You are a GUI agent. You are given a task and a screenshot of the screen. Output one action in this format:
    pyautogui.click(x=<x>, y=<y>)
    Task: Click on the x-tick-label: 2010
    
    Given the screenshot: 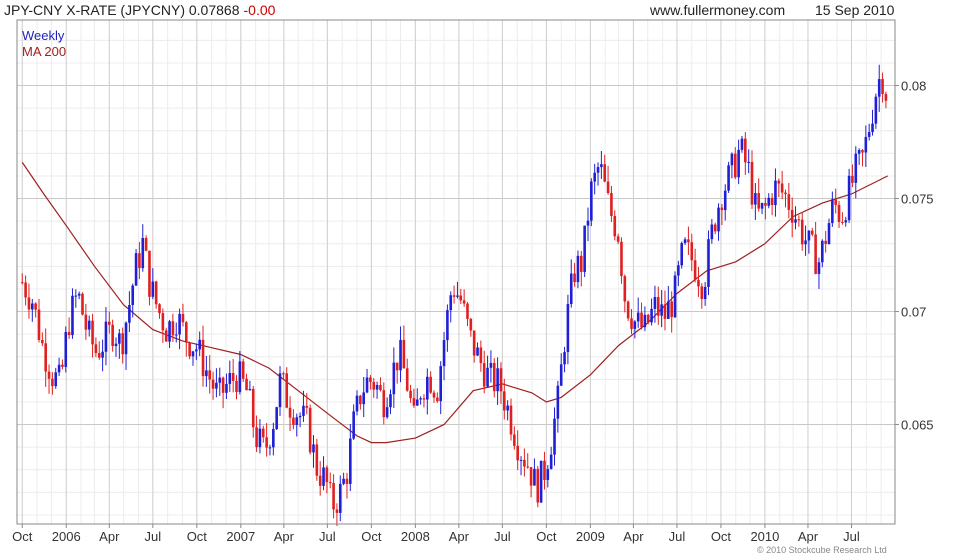 What is the action you would take?
    pyautogui.click(x=764, y=536)
    